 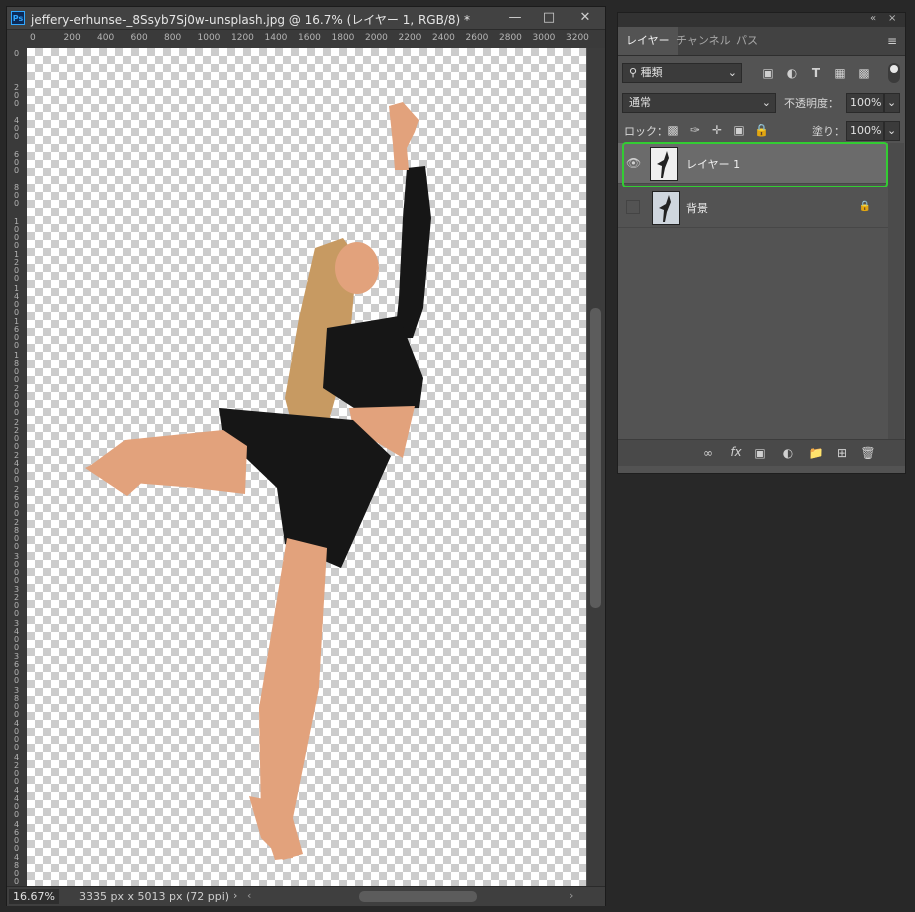 I want to click on filter-toggle, so click(x=894, y=73).